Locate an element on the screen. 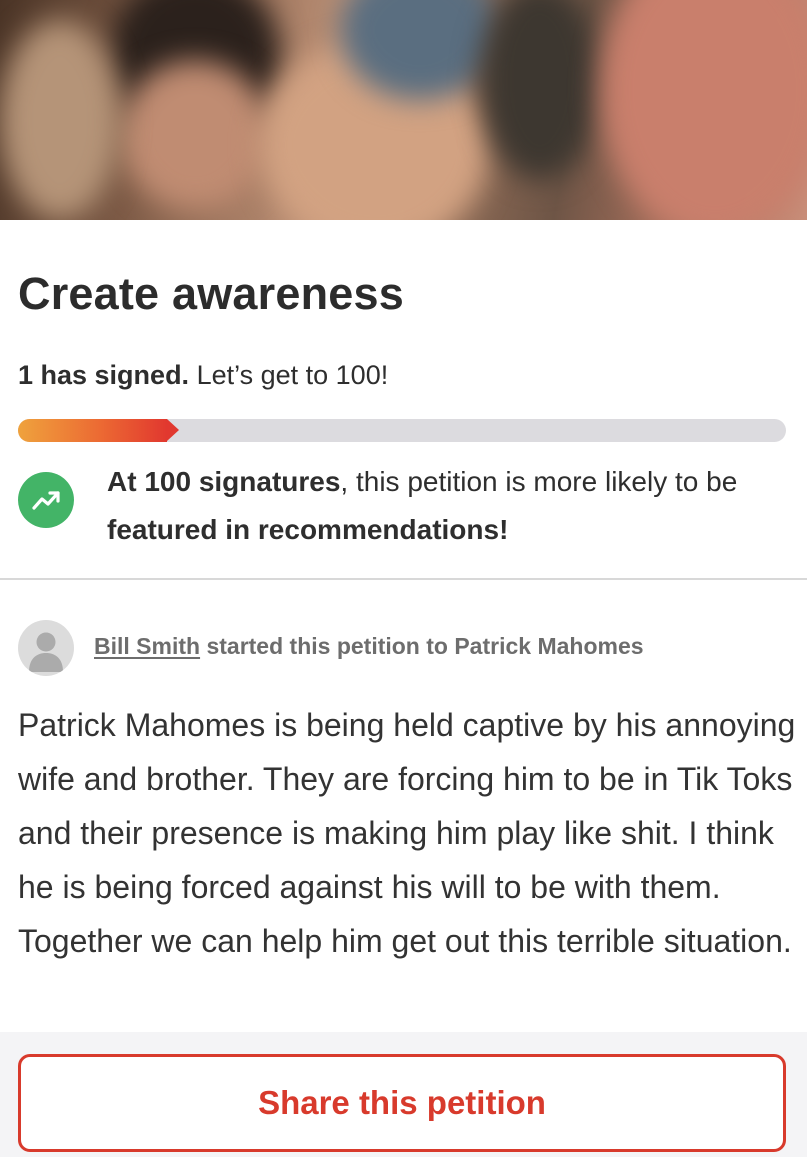 This screenshot has width=807, height=1157. signature-progress-bar is located at coordinates (402, 430).